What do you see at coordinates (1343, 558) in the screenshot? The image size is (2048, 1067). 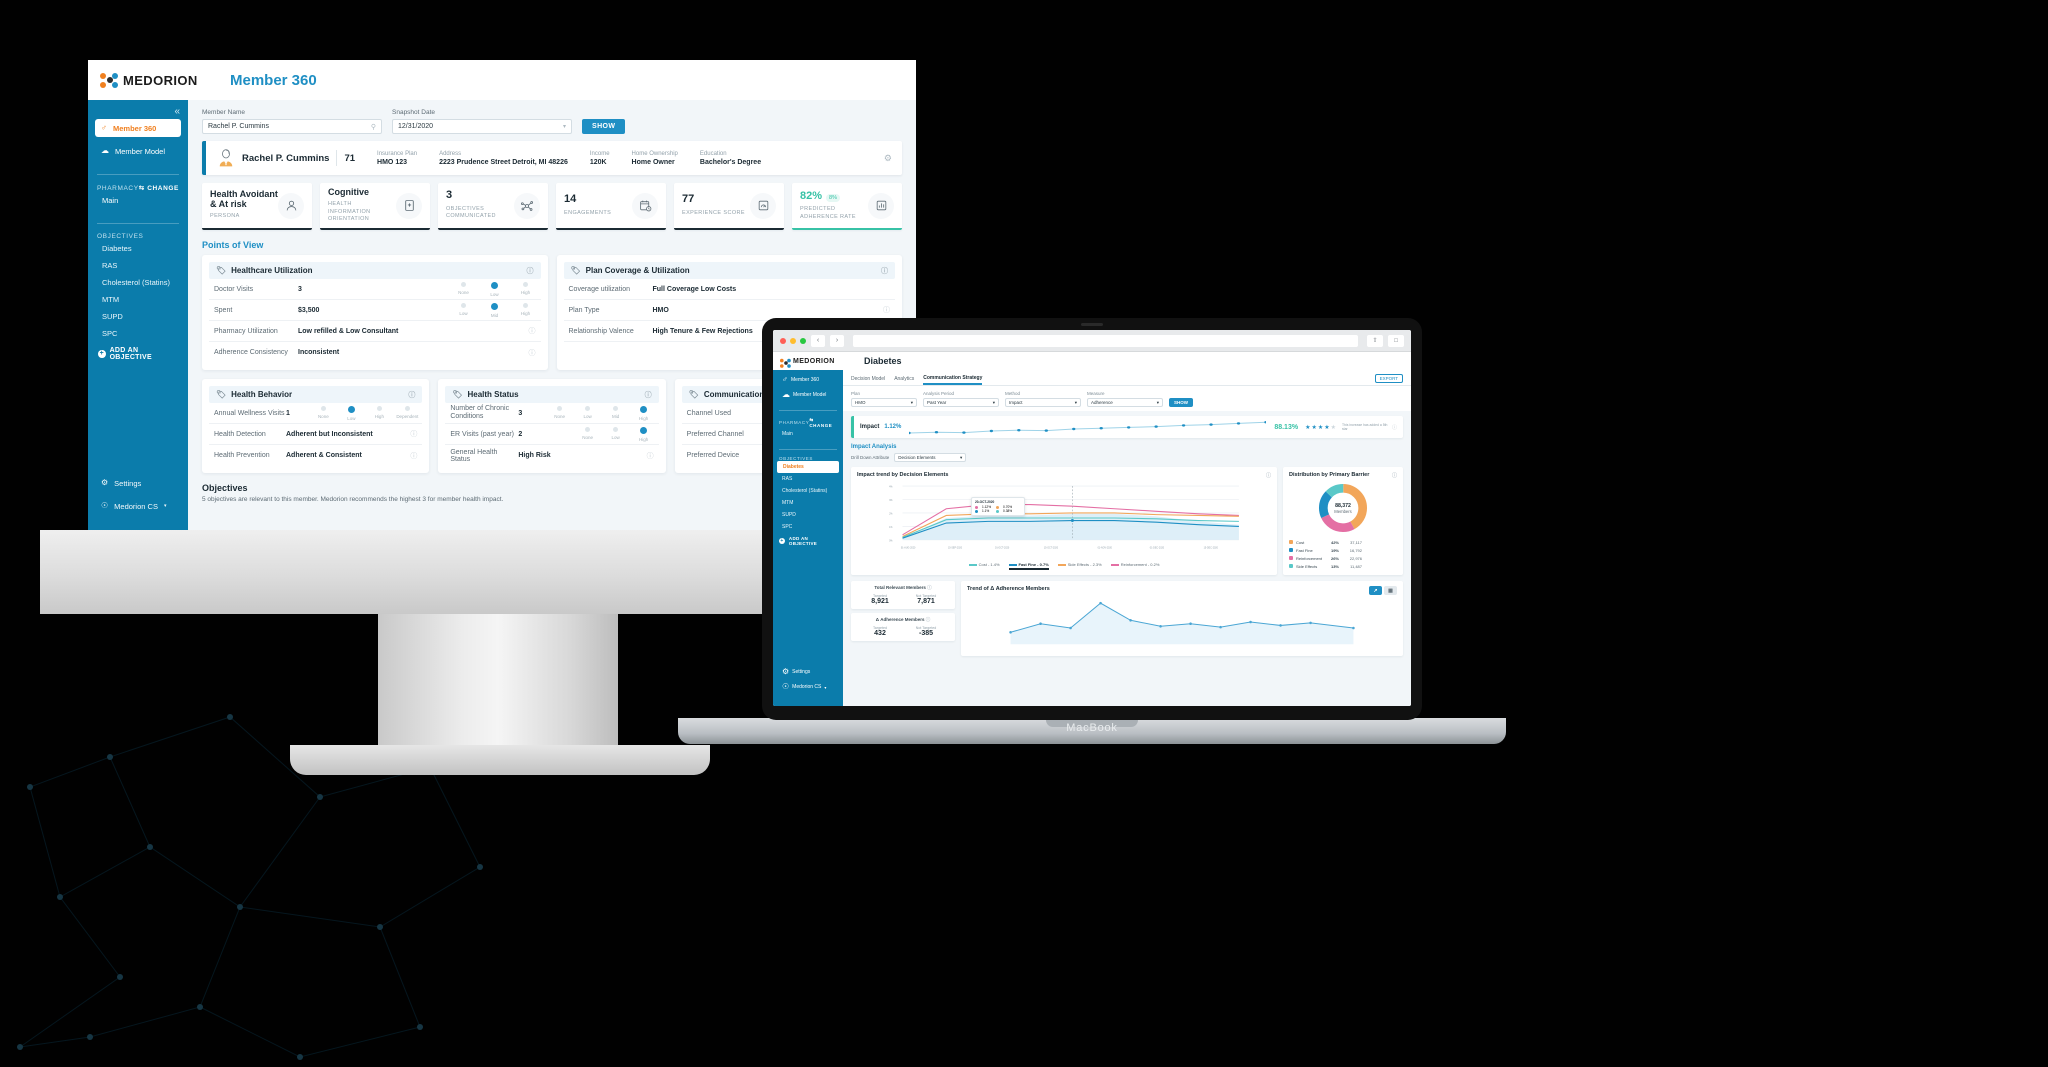 I see `legend-item-reinforcement: Reinforcement 26% 22,976` at bounding box center [1343, 558].